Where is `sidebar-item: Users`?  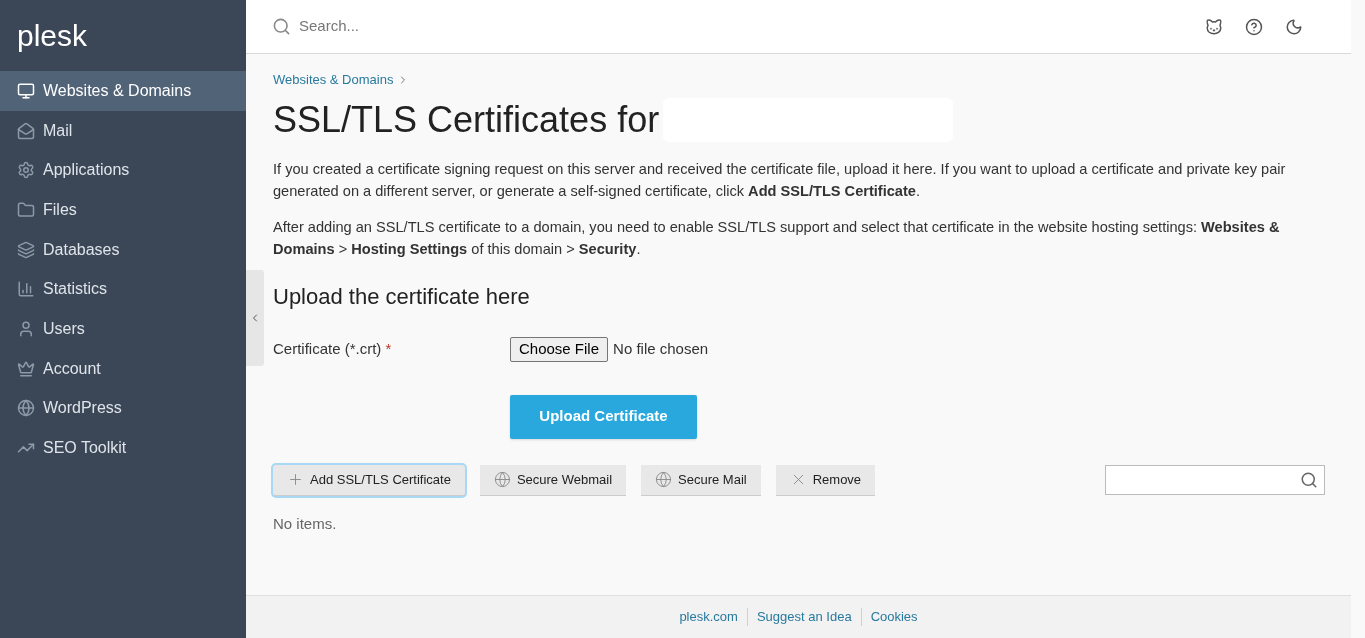 sidebar-item: Users is located at coordinates (123, 329).